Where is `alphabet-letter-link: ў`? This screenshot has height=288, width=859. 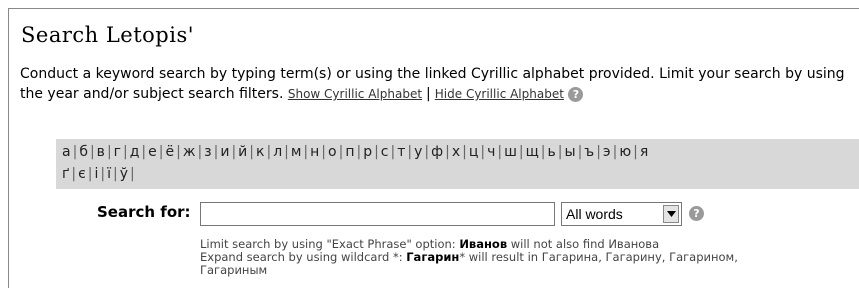 alphabet-letter-link: ў is located at coordinates (124, 174).